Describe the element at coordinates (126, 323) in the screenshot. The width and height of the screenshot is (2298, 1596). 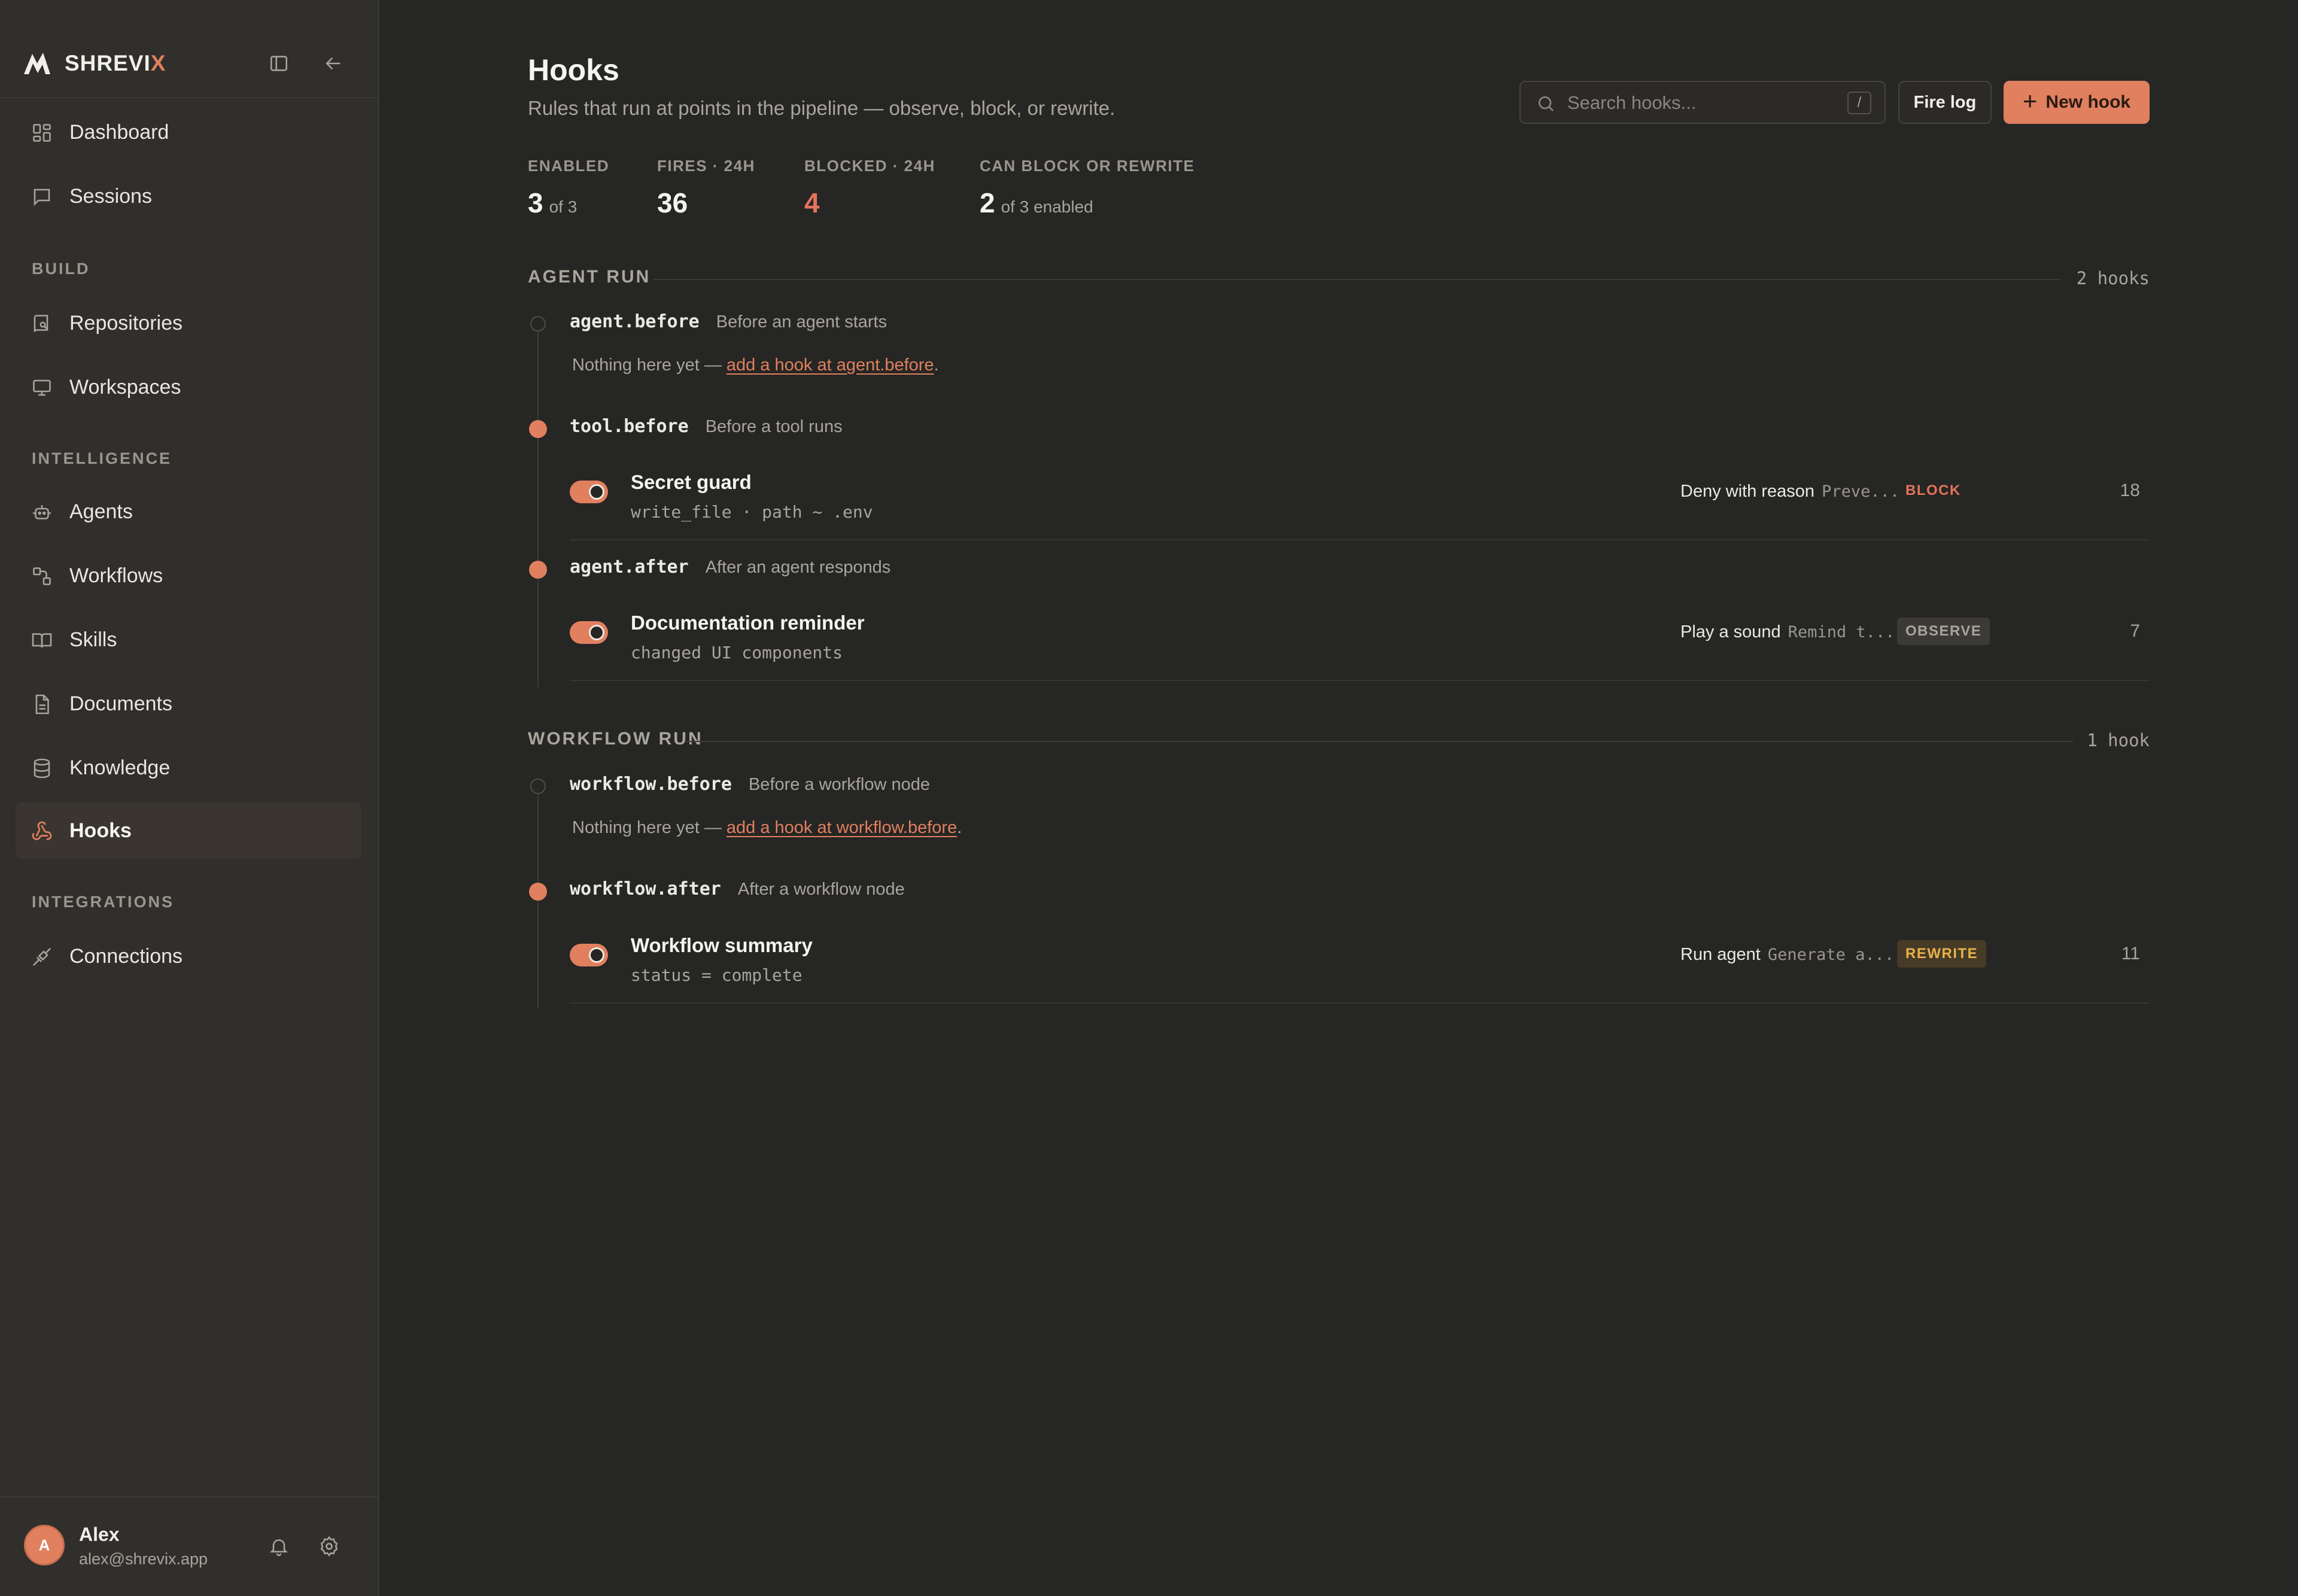
I see `sidebar-item-label: Repositories` at that location.